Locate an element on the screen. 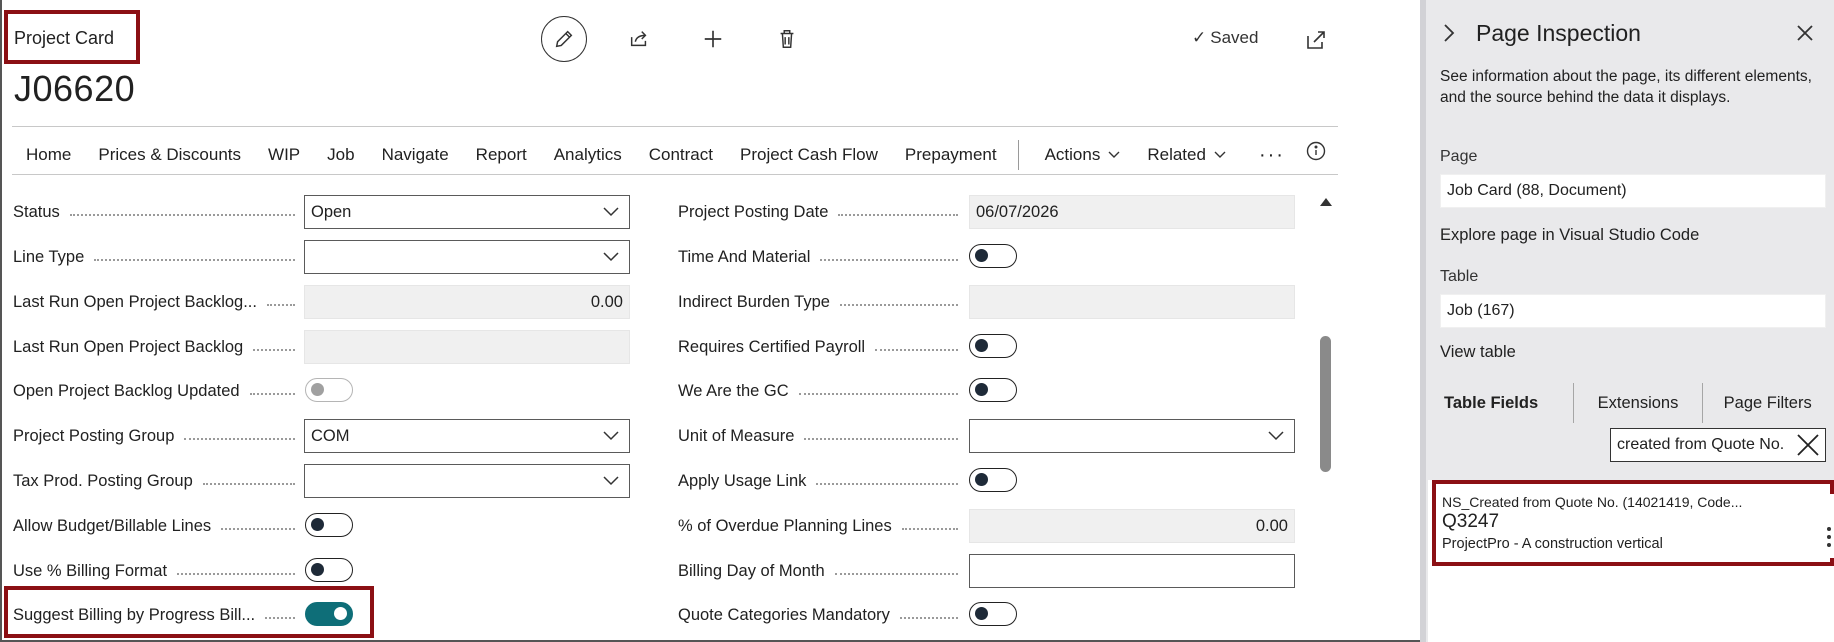 Image resolution: width=1834 pixels, height=642 pixels. new-button is located at coordinates (713, 39).